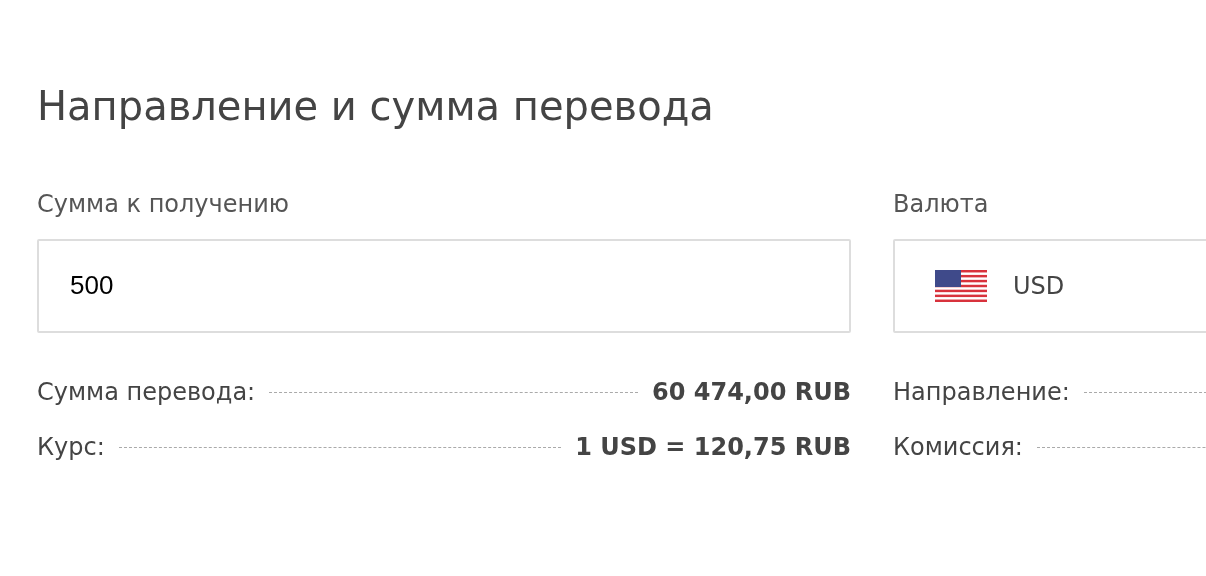 This screenshot has height=576, width=1206. Describe the element at coordinates (444, 285) in the screenshot. I see `amount-field: 500` at that location.